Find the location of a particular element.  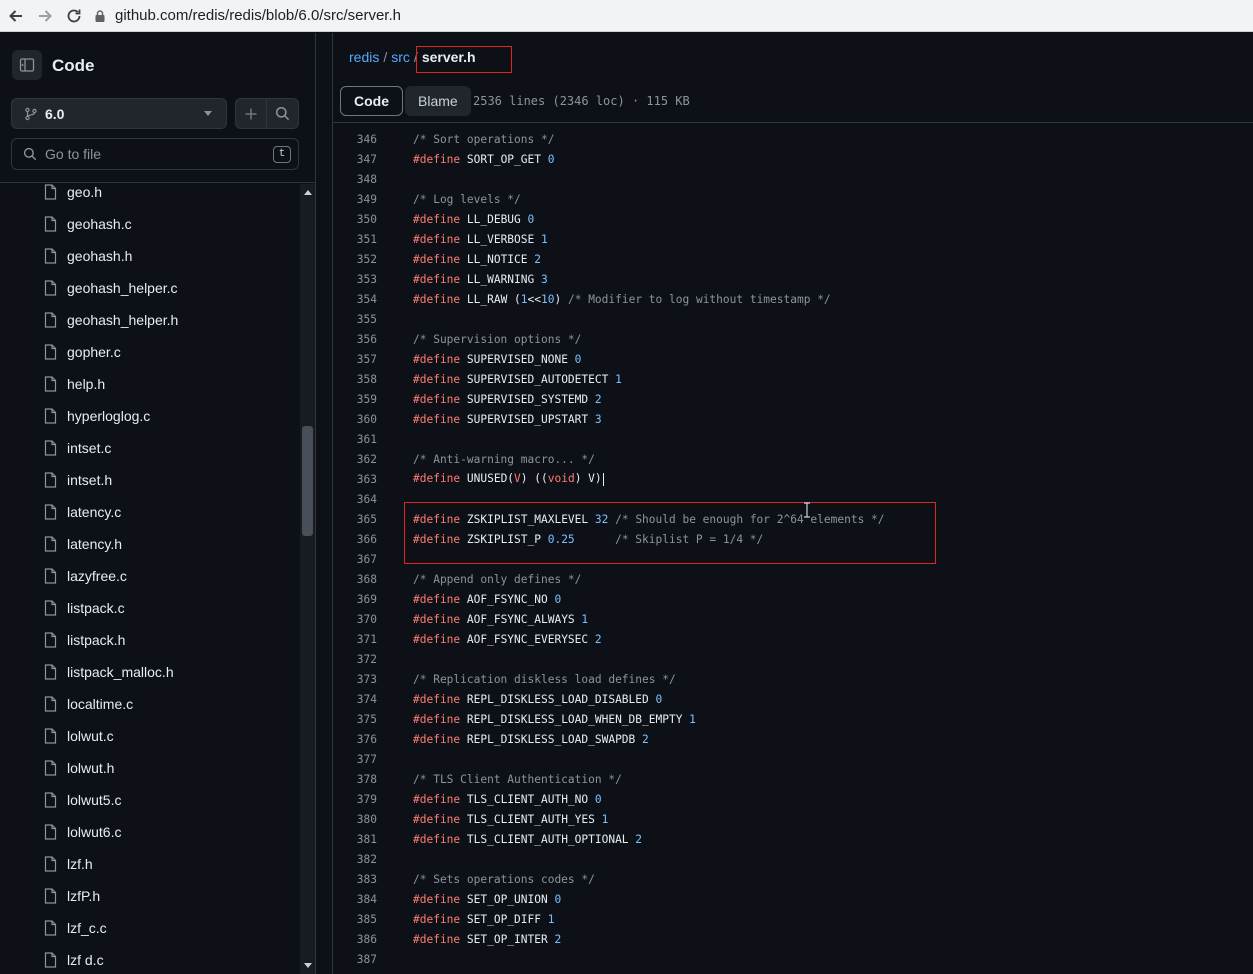

line-number: 365 is located at coordinates (355, 519).